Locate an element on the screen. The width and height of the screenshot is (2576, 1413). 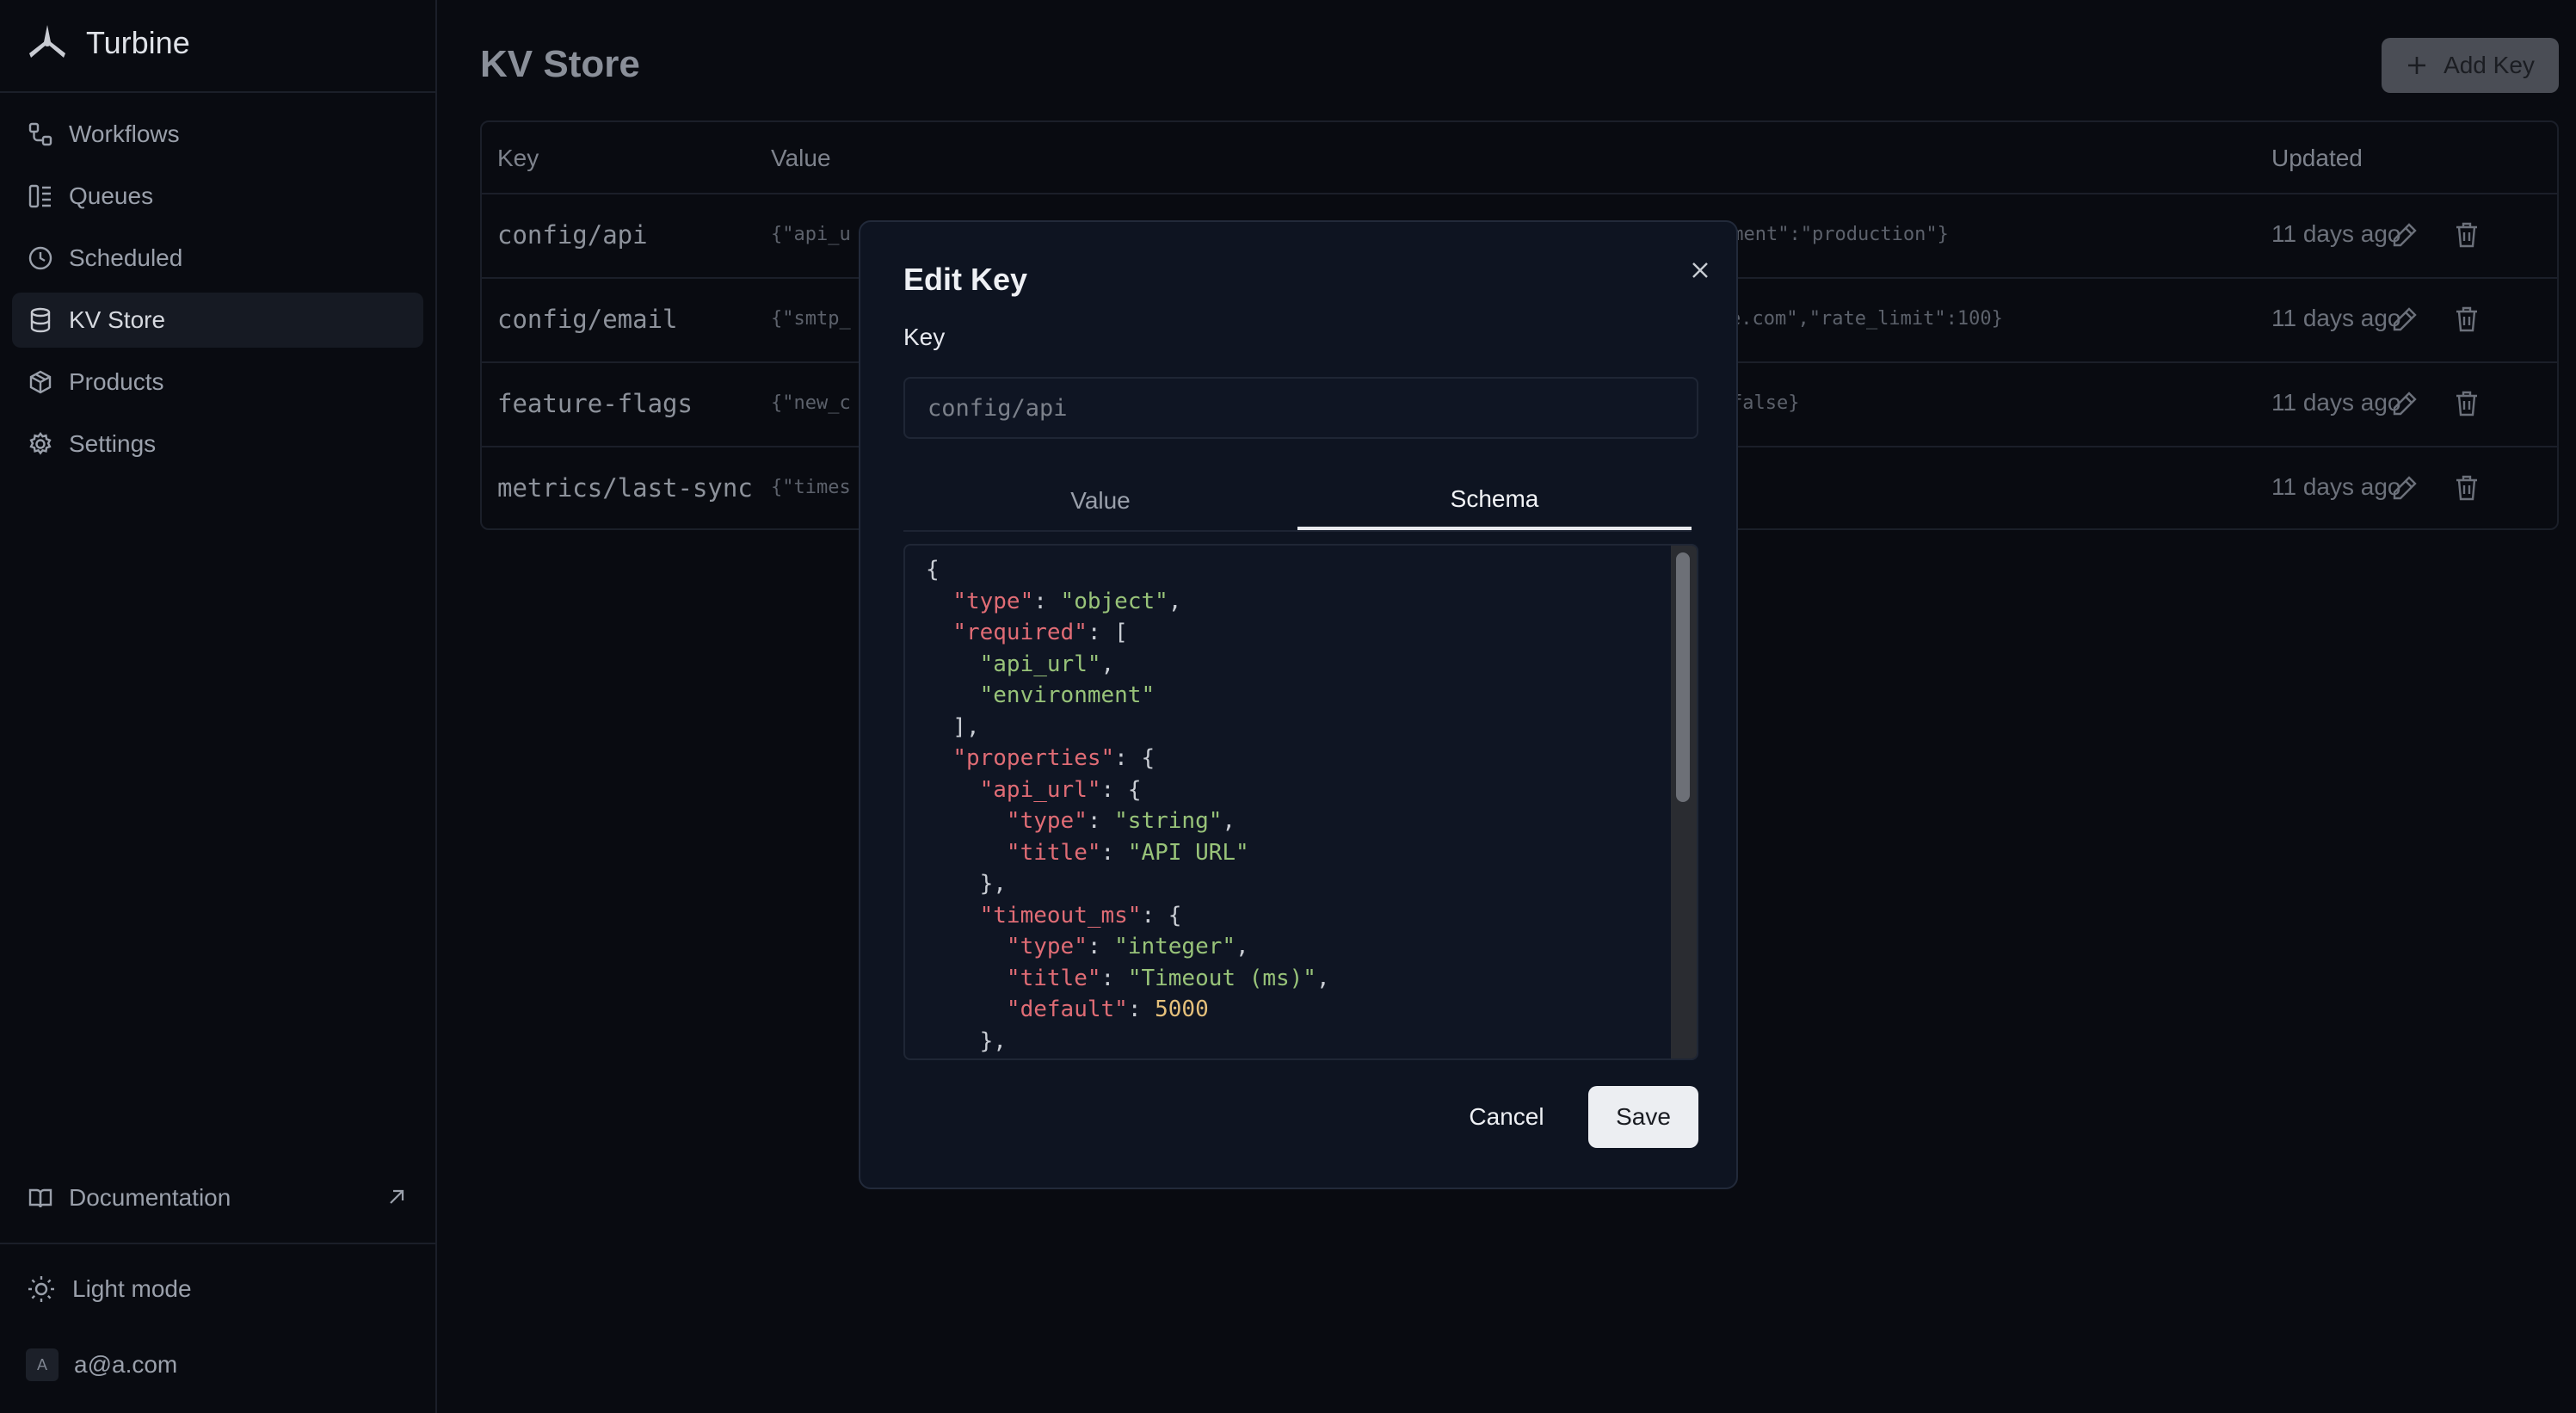
code-line: "properties": { is located at coordinates (1040, 758).